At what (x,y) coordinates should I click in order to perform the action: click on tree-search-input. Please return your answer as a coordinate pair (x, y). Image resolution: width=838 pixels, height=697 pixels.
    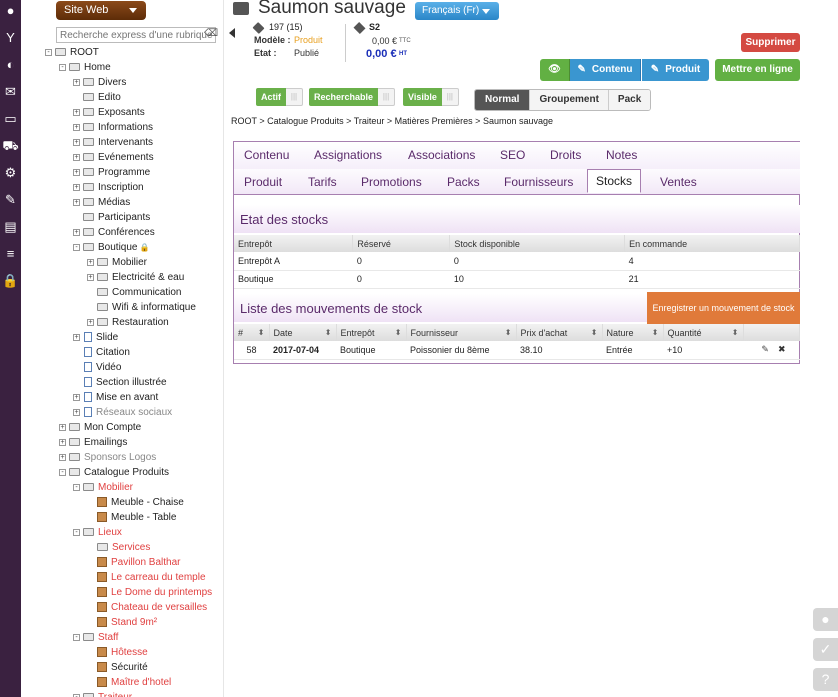
    Looking at the image, I should click on (136, 35).